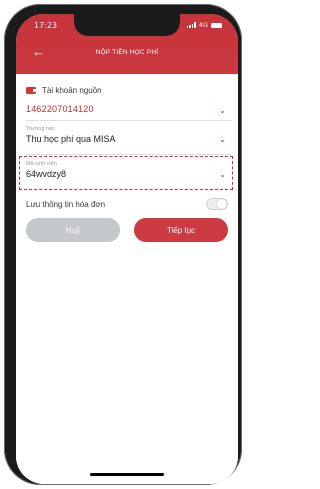 Image resolution: width=320 pixels, height=489 pixels. What do you see at coordinates (222, 204) in the screenshot?
I see `toggle-knob` at bounding box center [222, 204].